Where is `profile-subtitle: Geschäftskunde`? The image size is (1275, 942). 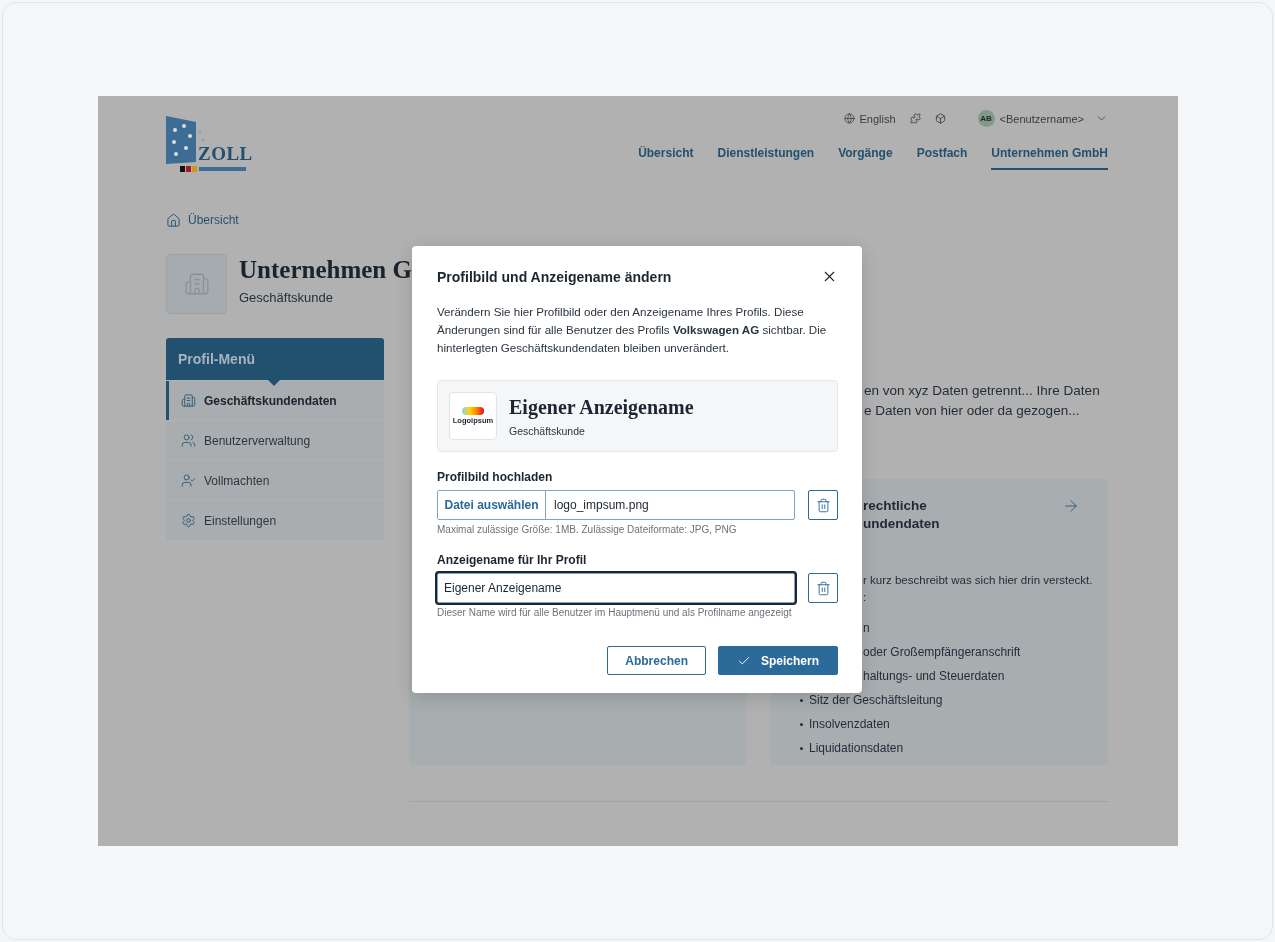 profile-subtitle: Geschäftskunde is located at coordinates (286, 297).